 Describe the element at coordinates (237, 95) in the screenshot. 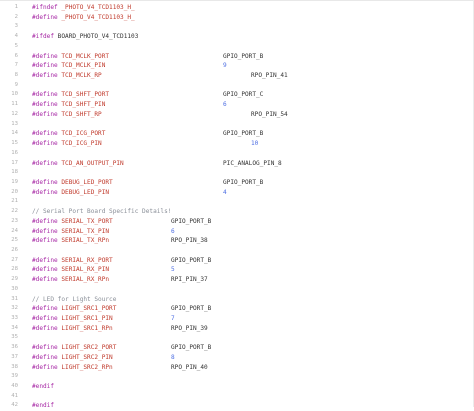

I see `code-line: 10 #define TCD_SHFT_PORT GPIO_PORT_C` at that location.